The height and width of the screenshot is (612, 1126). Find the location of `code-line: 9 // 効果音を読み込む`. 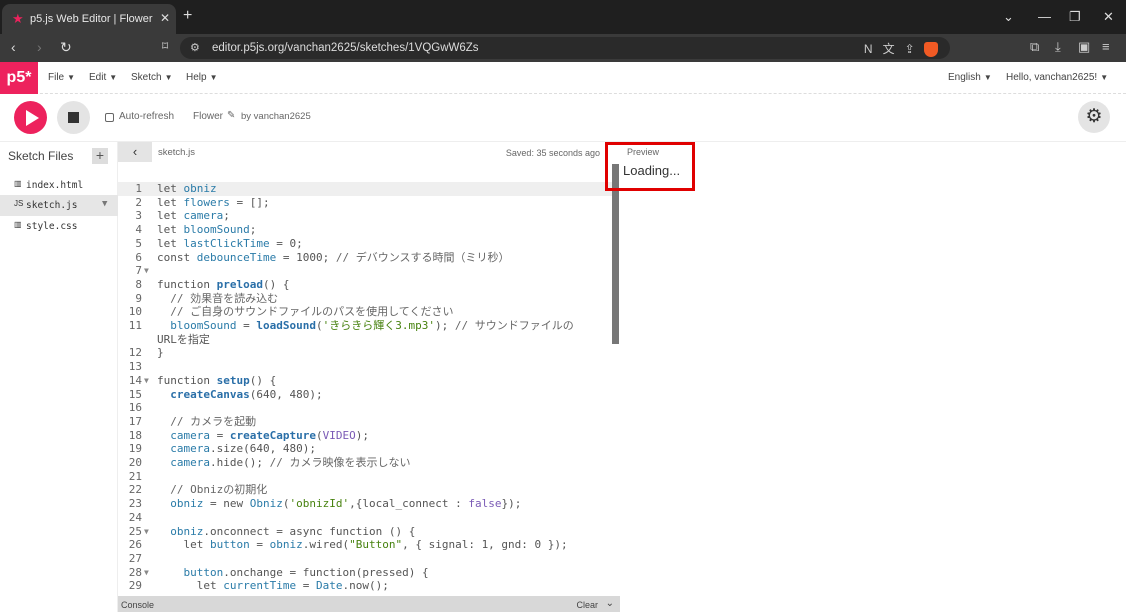

code-line: 9 // 効果音を読み込む is located at coordinates (365, 299).